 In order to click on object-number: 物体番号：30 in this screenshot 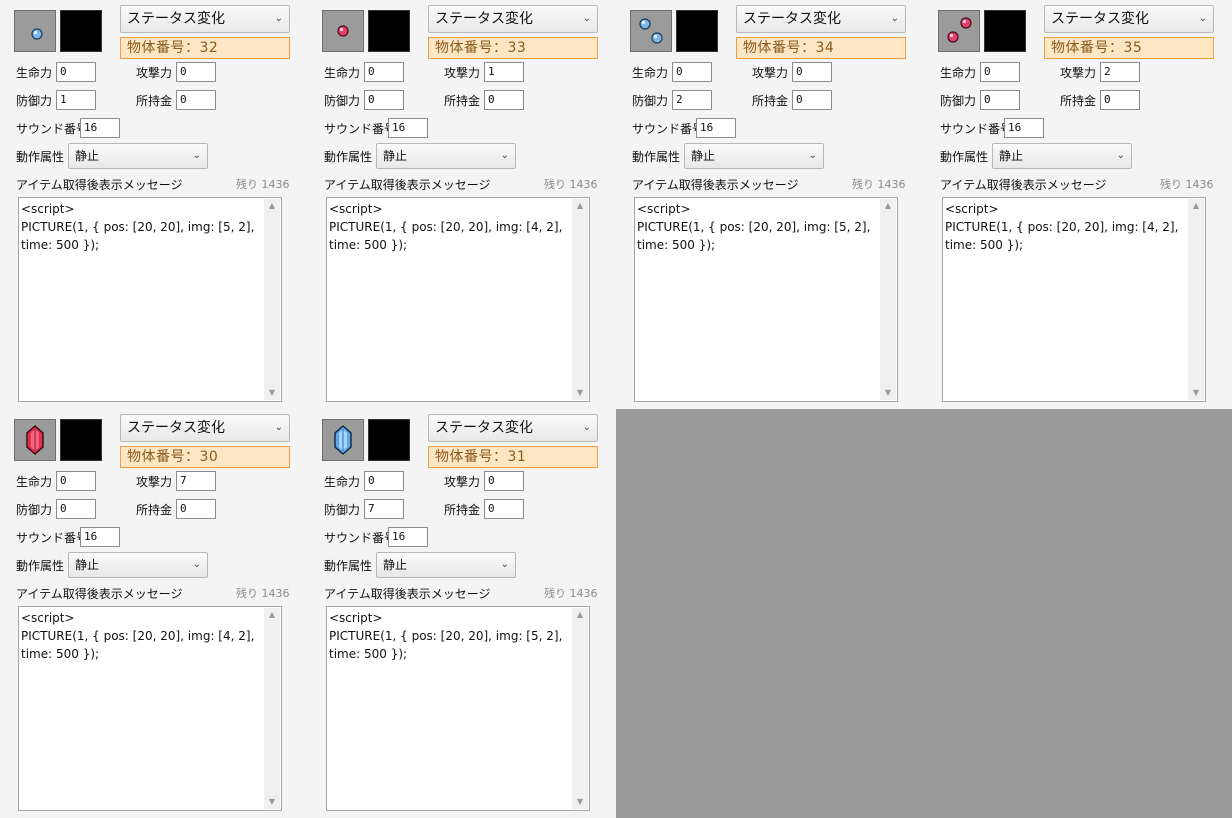, I will do `click(205, 457)`.